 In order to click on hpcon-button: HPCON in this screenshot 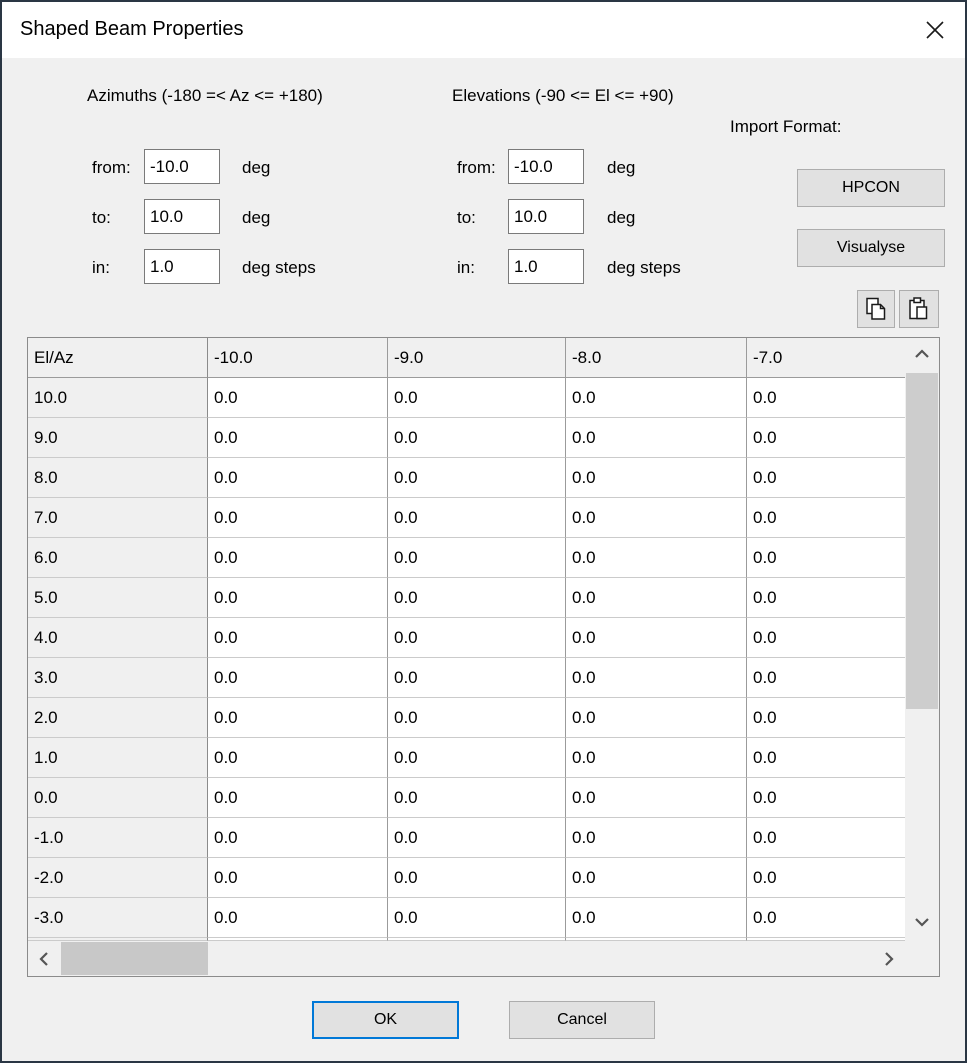, I will do `click(871, 188)`.